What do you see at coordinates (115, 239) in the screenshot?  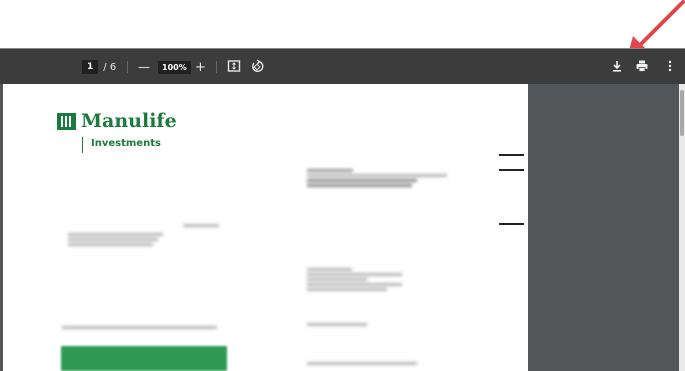 I see `address-block` at bounding box center [115, 239].